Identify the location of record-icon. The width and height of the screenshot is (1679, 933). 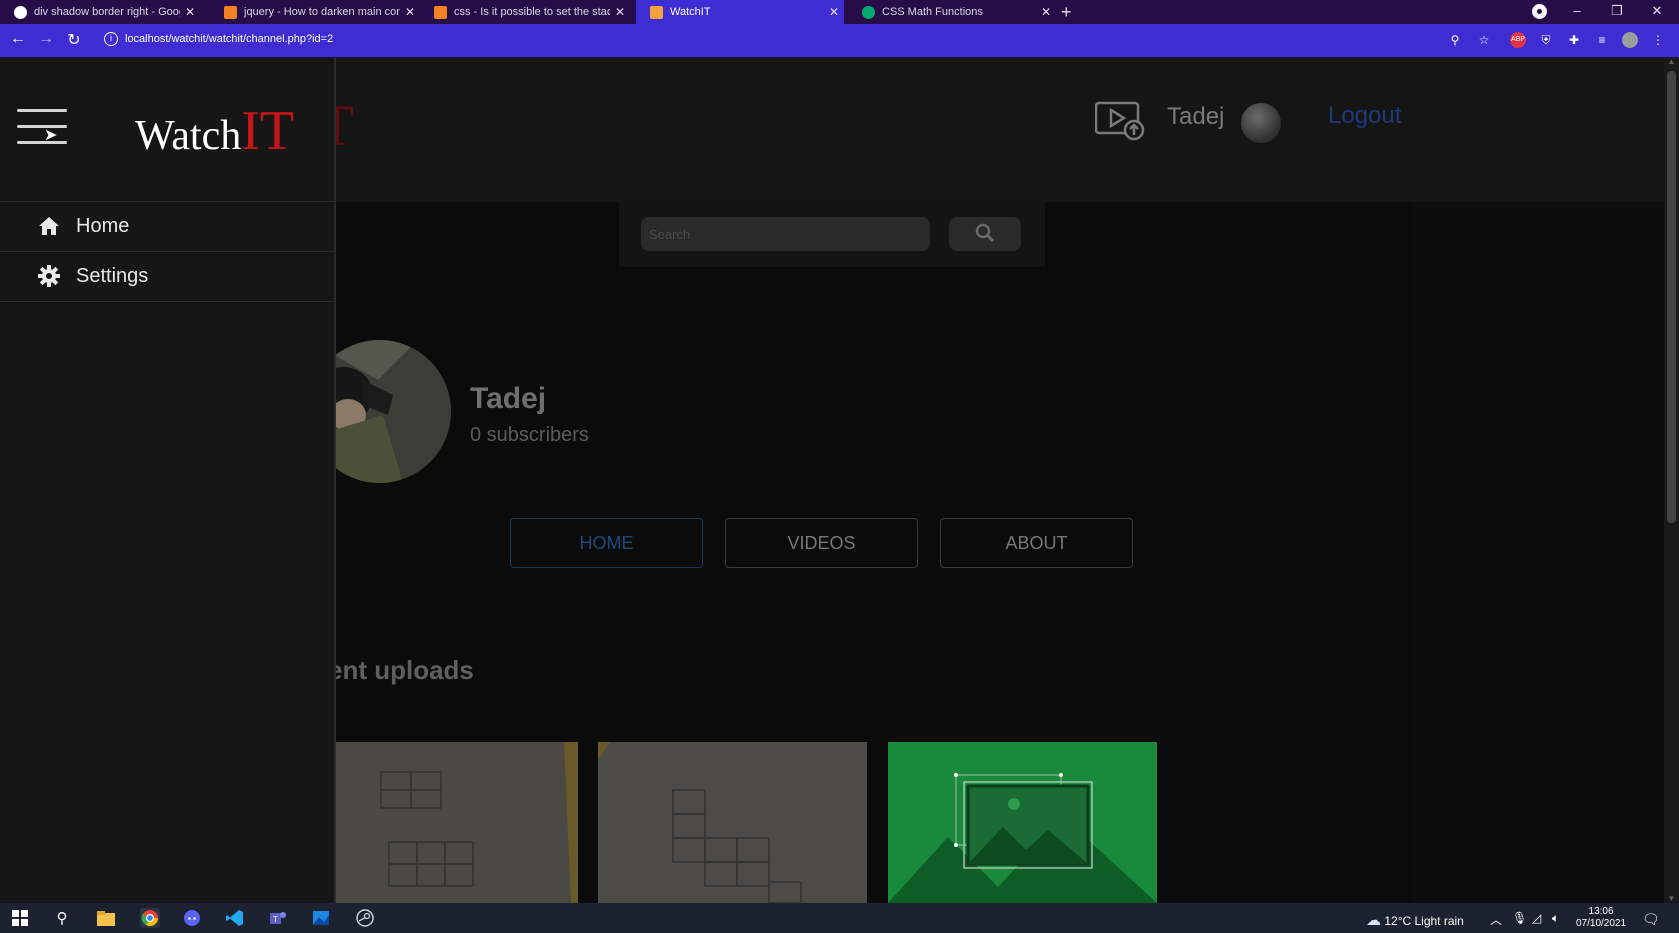
(1539, 11).